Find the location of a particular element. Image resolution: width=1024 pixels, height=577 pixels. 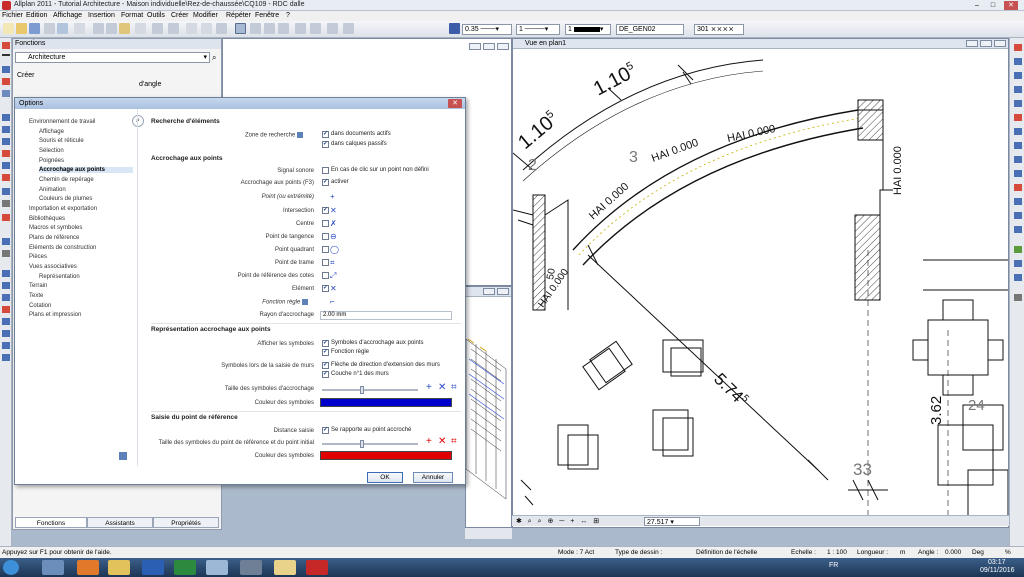

join-icon is located at coordinates (1018, 229).